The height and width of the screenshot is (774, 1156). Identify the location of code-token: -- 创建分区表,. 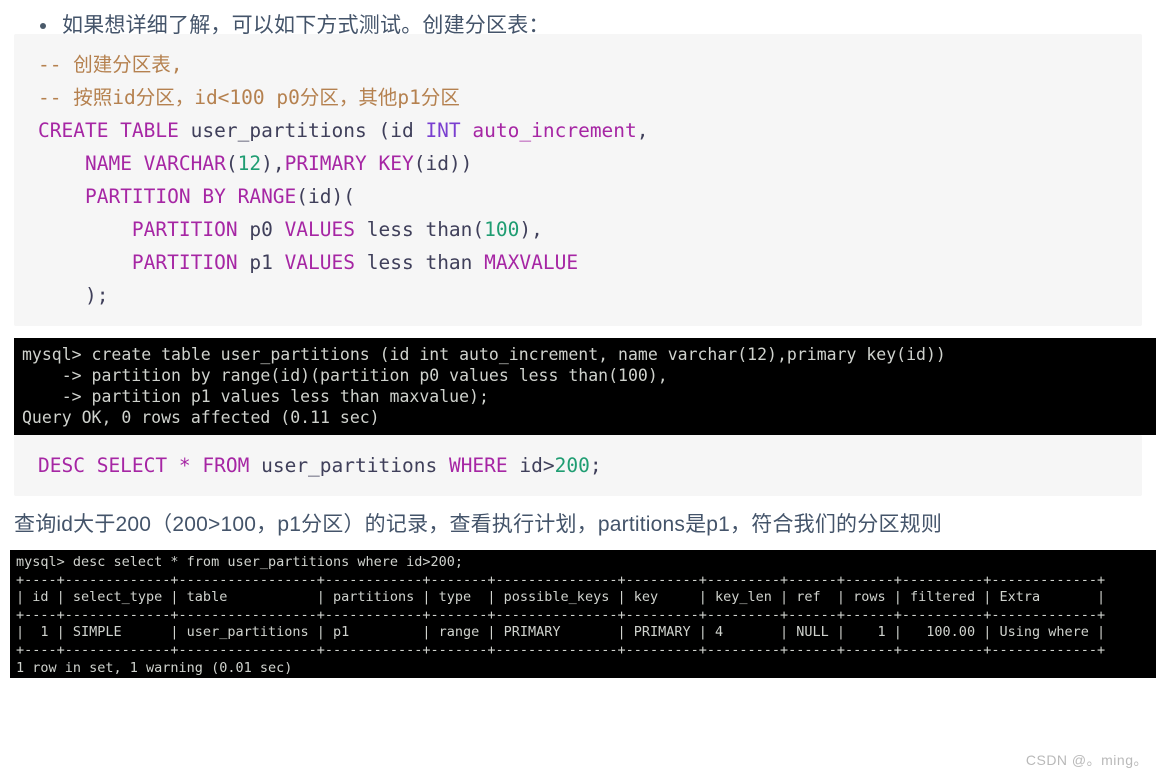
(110, 64).